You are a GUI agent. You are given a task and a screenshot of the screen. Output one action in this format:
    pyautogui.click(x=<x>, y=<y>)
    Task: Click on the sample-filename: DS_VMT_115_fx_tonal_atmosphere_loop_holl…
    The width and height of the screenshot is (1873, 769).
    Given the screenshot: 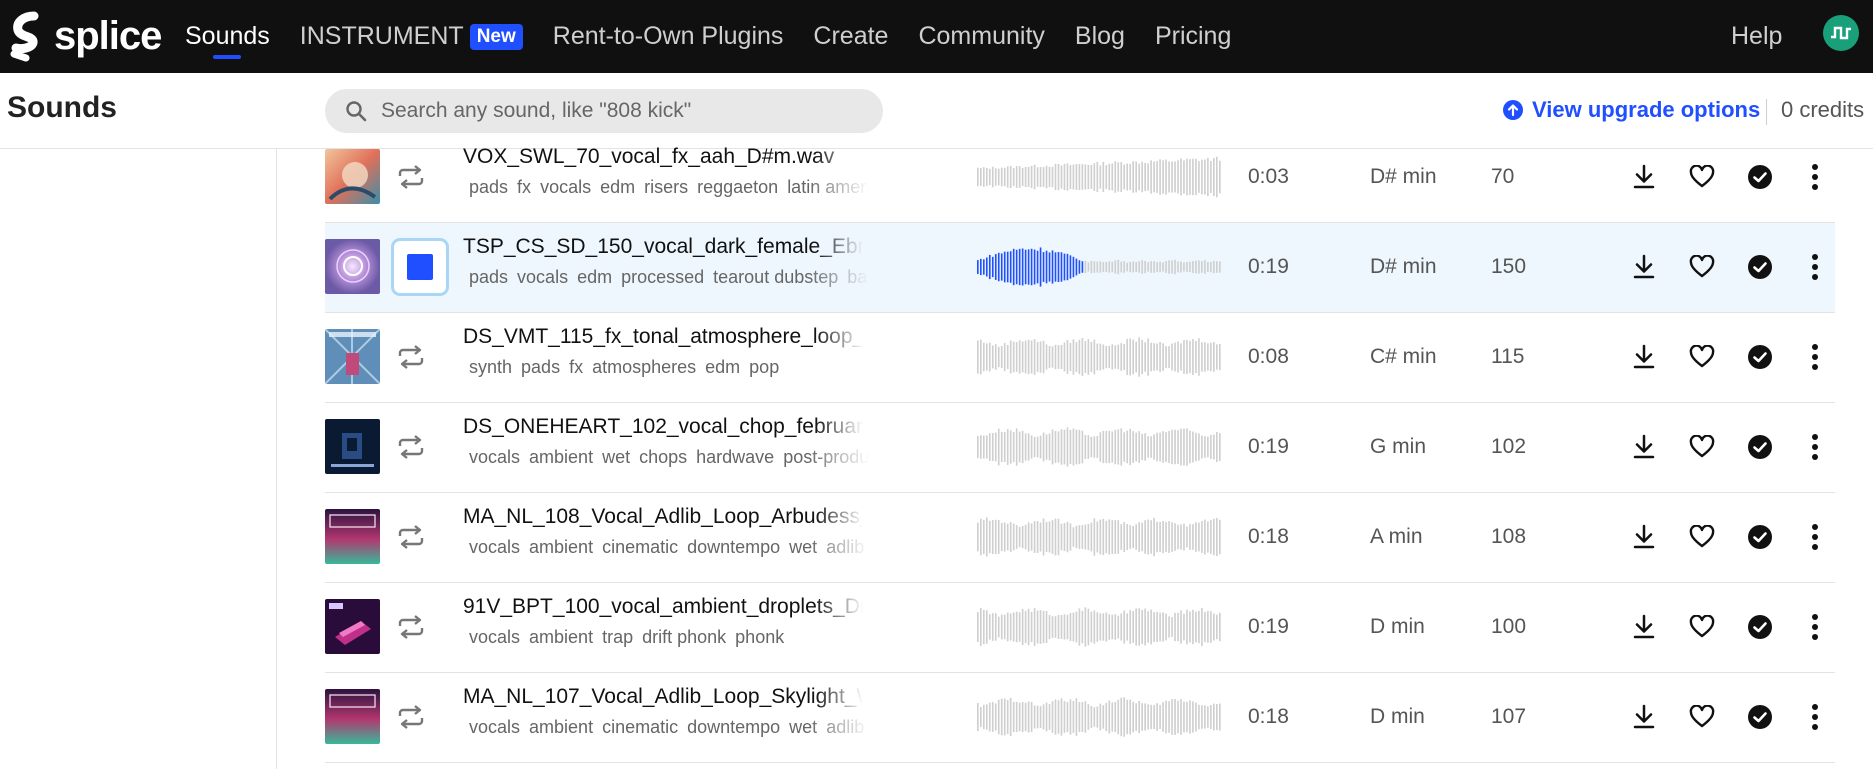 What is the action you would take?
    pyautogui.click(x=663, y=337)
    